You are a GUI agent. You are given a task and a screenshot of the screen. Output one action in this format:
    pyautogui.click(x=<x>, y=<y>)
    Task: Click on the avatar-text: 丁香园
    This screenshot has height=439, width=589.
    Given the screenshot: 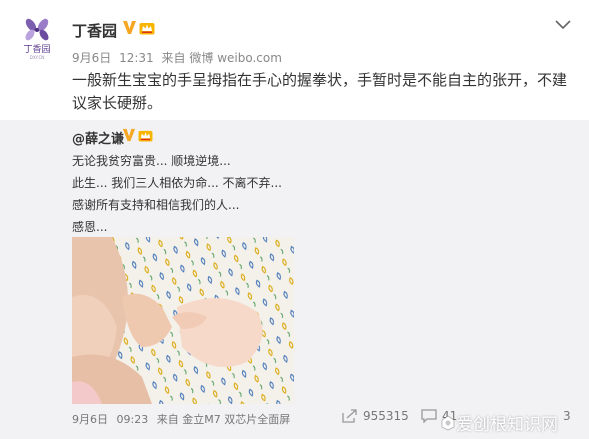 What is the action you would take?
    pyautogui.click(x=37, y=50)
    